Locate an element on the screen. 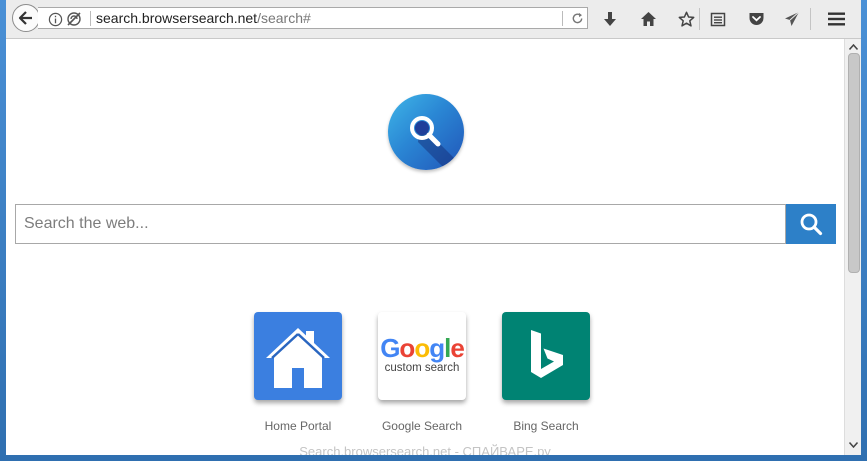 The image size is (867, 461). chevron-up-icon is located at coordinates (853, 47).